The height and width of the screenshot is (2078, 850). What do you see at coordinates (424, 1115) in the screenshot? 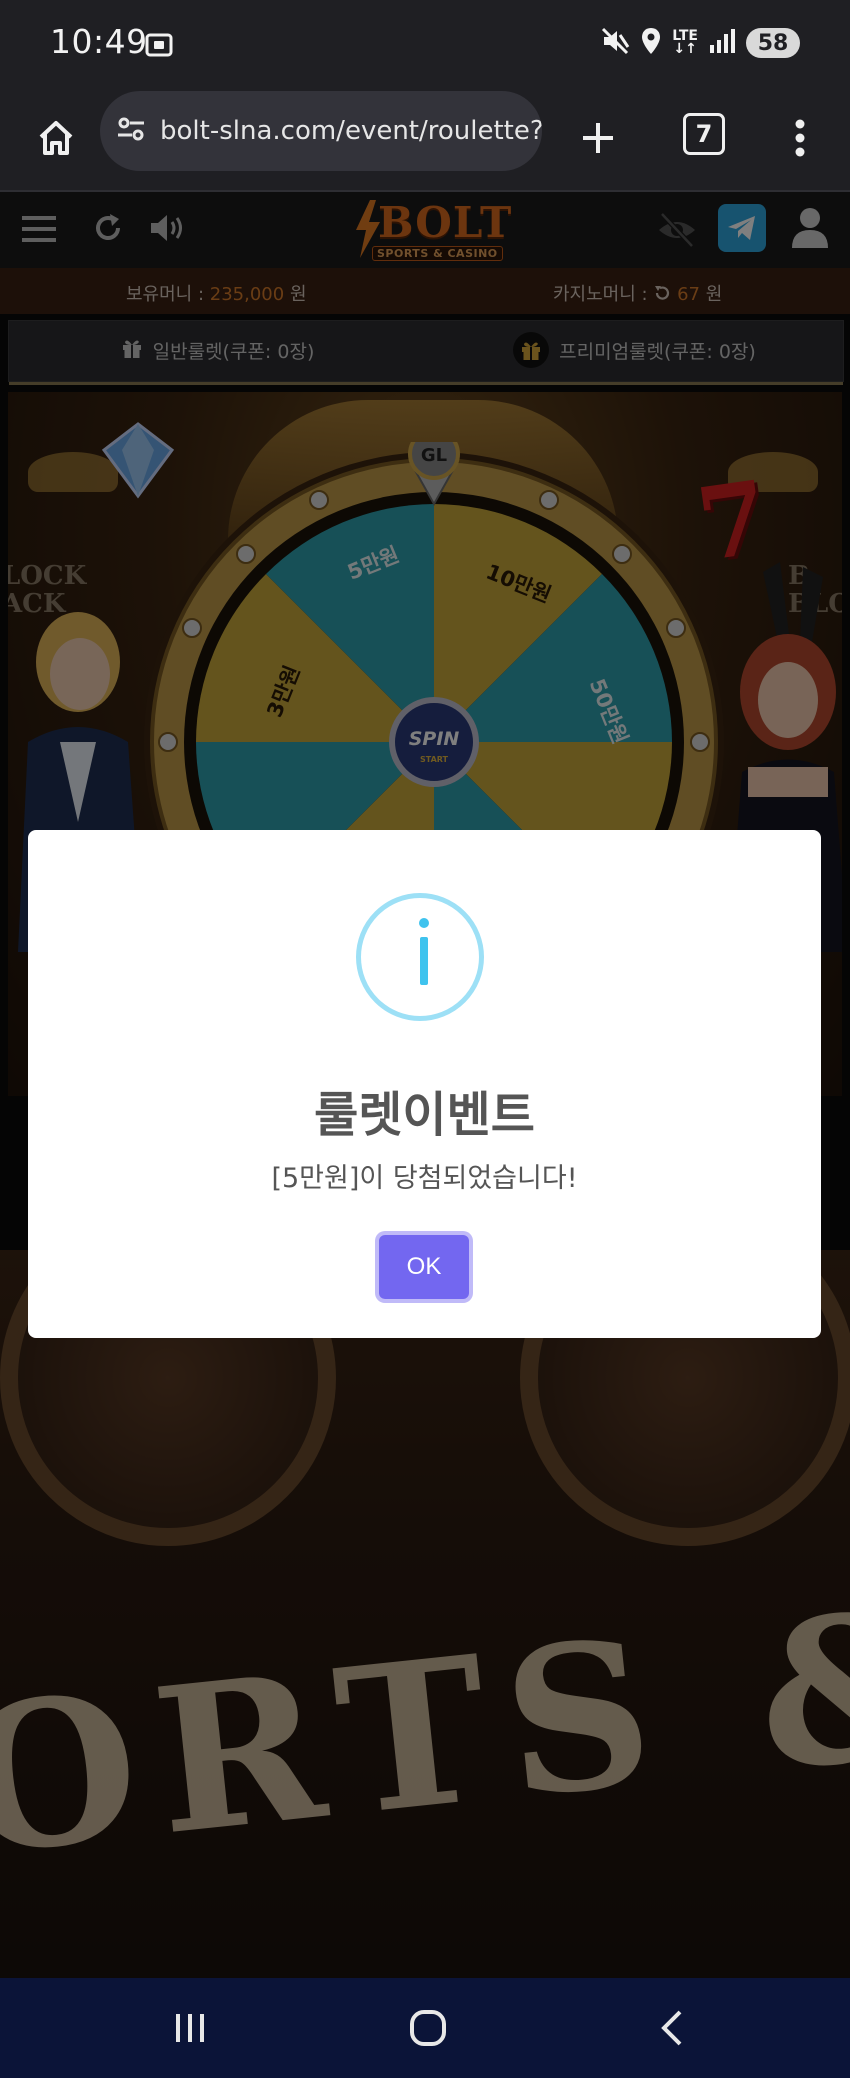
I see `dialog-title: 룰렛이벤트` at bounding box center [424, 1115].